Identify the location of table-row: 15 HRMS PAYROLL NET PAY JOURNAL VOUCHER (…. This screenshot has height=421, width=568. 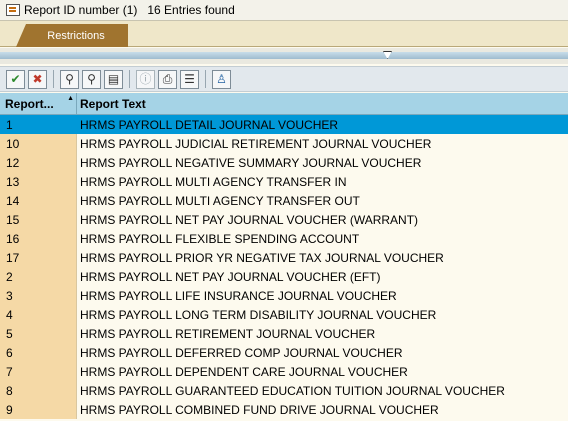
(284, 219).